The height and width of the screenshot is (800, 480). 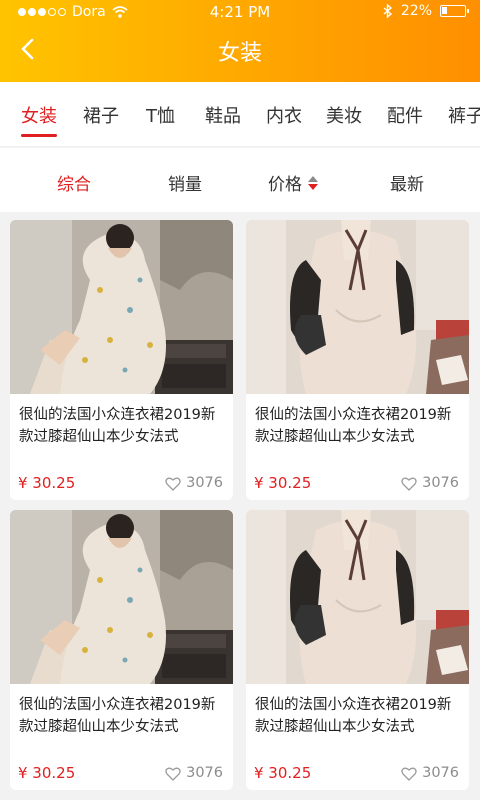 I want to click on sort-price: 价格, so click(x=293, y=182).